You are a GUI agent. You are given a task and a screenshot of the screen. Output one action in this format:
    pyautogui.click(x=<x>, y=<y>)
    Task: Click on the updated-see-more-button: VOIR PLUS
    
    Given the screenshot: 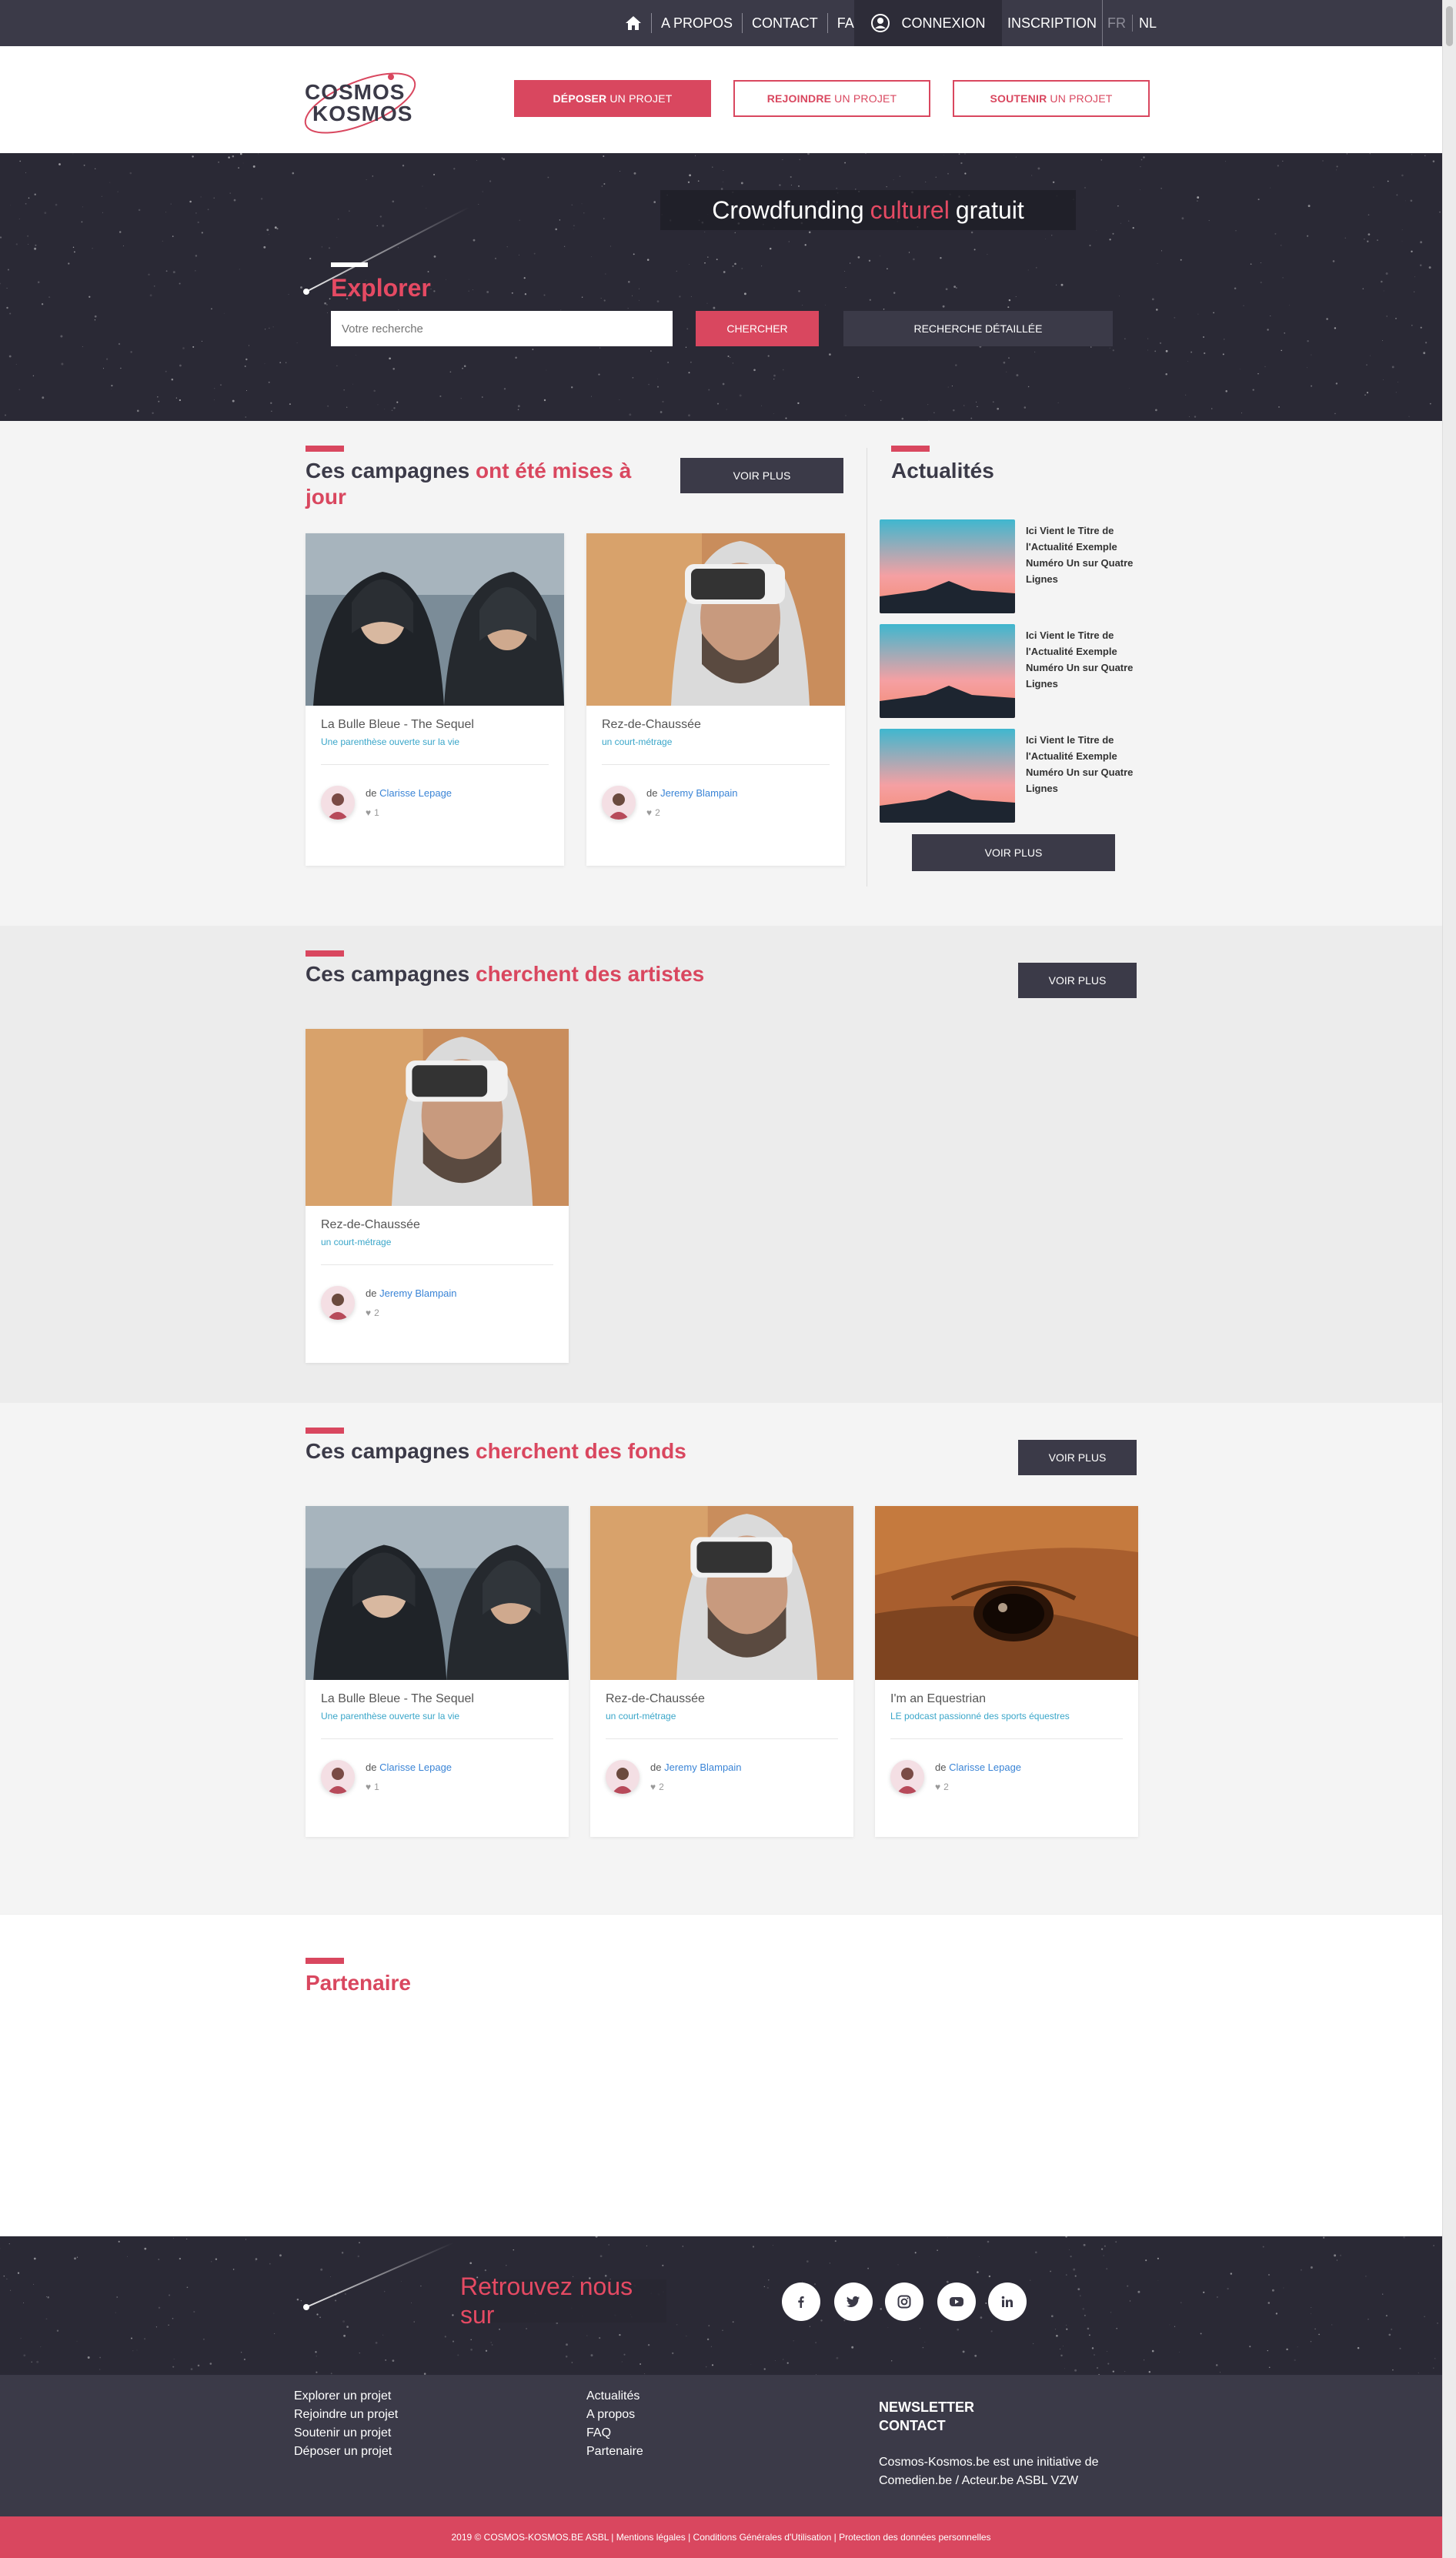 What is the action you would take?
    pyautogui.click(x=761, y=475)
    